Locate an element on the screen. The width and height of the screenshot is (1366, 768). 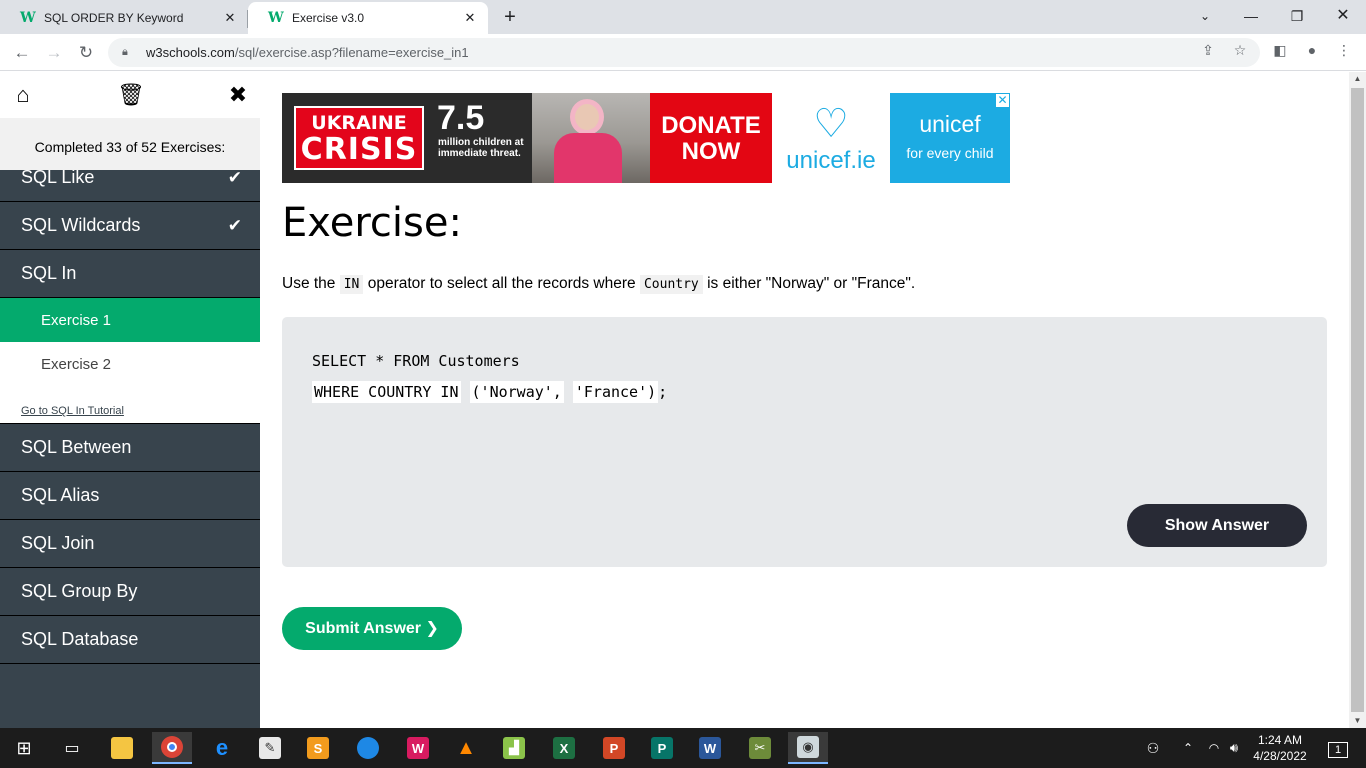
close-icon: ✖ is located at coordinates (238, 95).